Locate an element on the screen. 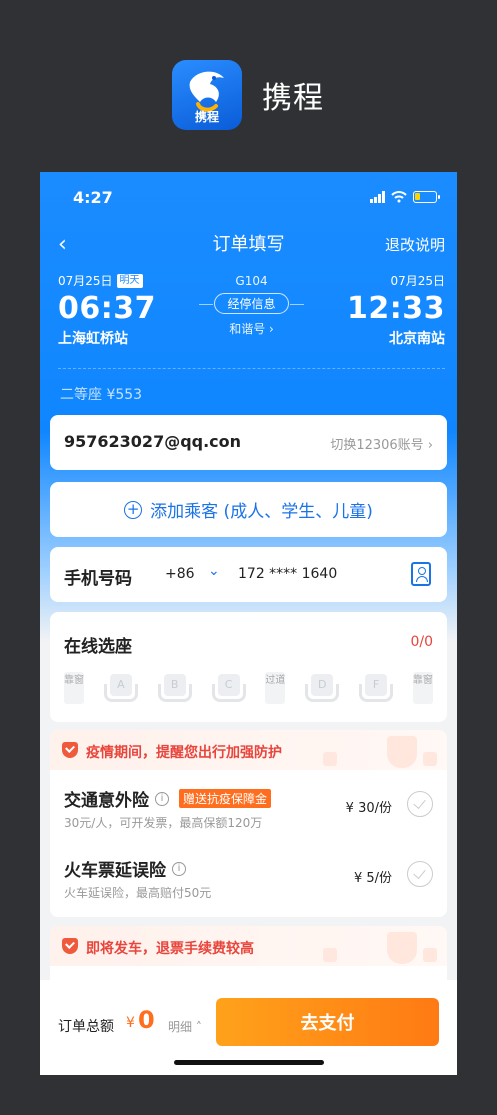 The image size is (497, 1115). status-bar: 4:27 is located at coordinates (256, 198).